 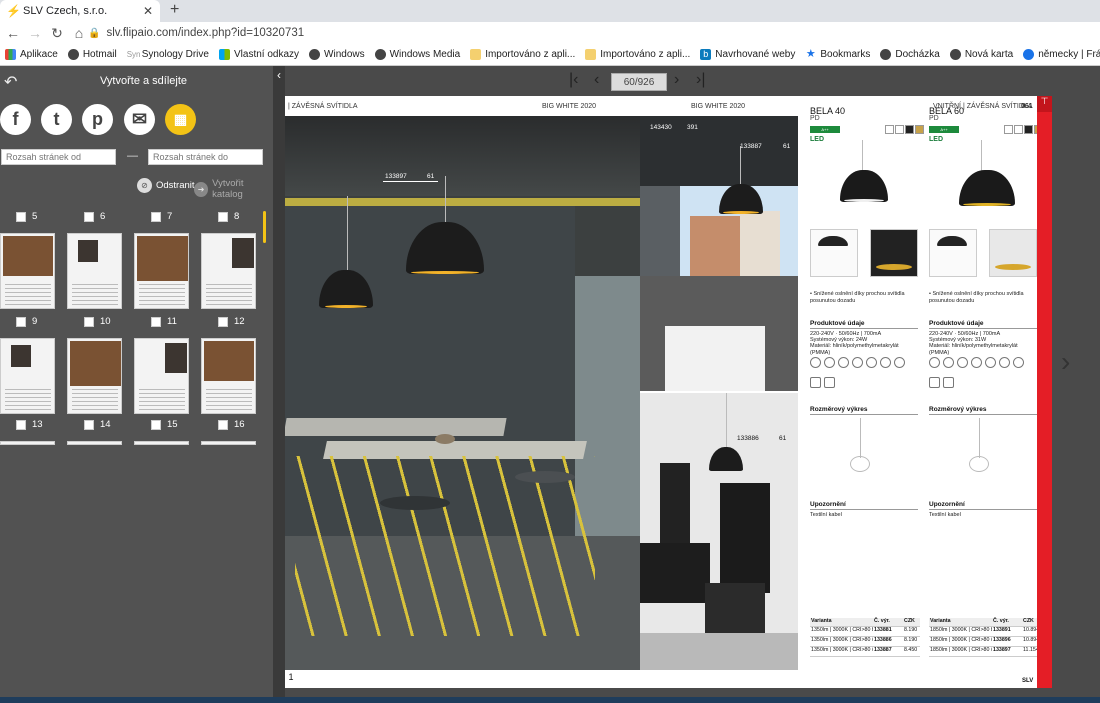 I want to click on first-page-icon: |‹, so click(x=573, y=80).